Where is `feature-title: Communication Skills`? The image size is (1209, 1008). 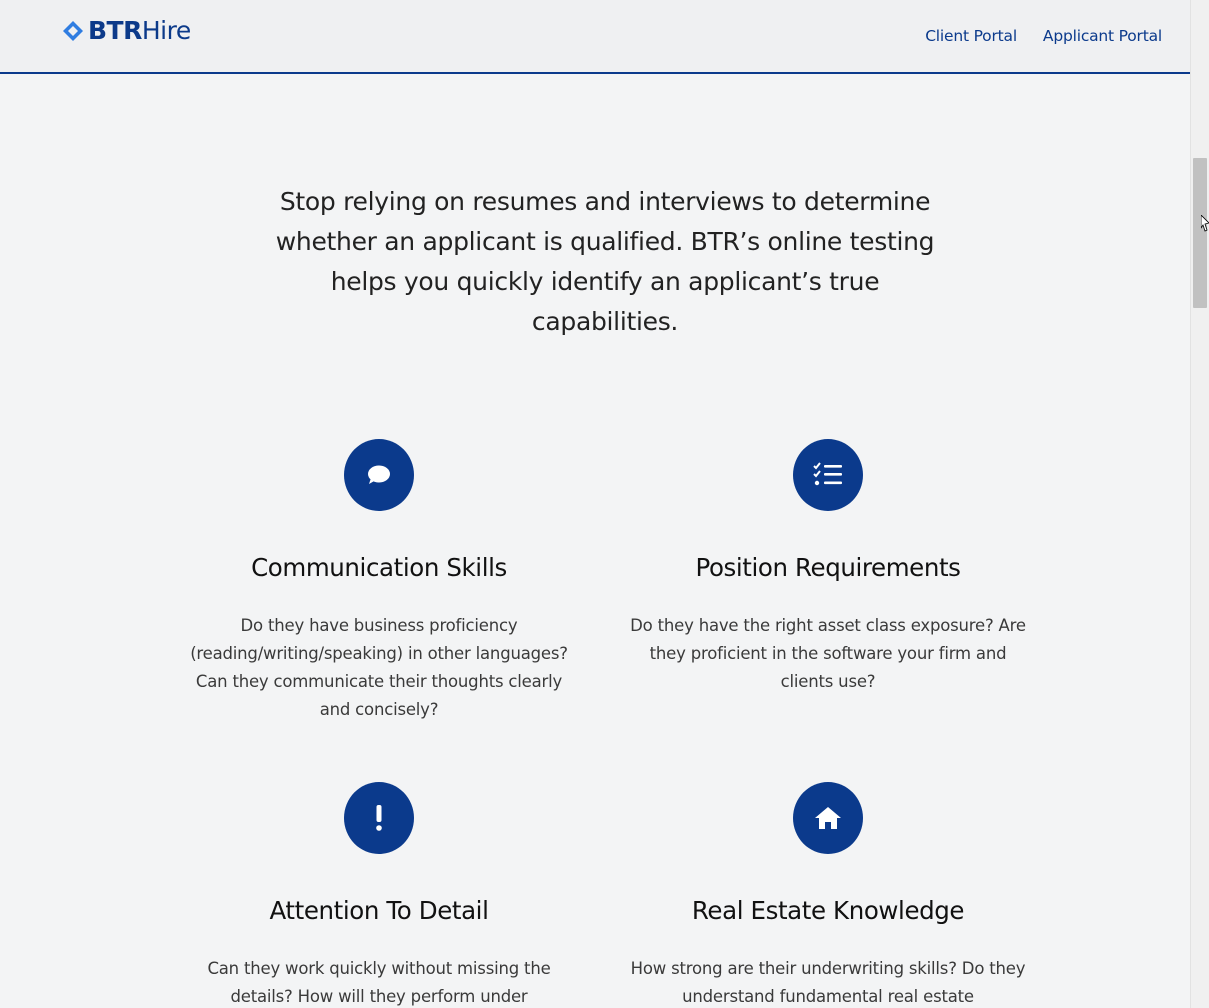
feature-title: Communication Skills is located at coordinates (379, 567).